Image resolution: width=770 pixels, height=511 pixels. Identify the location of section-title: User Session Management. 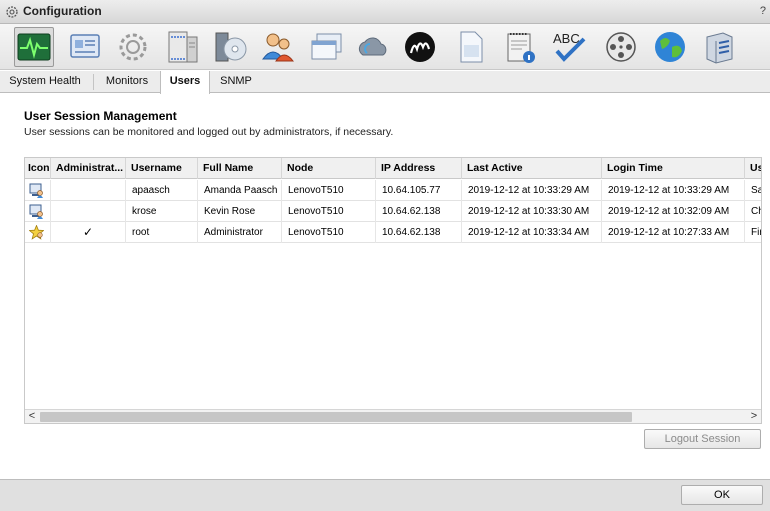
(100, 116).